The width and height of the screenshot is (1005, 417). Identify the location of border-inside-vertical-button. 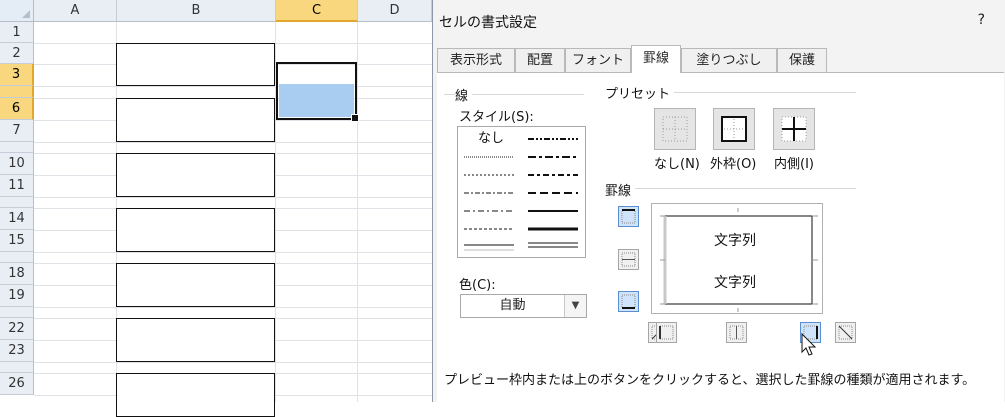
(736, 332).